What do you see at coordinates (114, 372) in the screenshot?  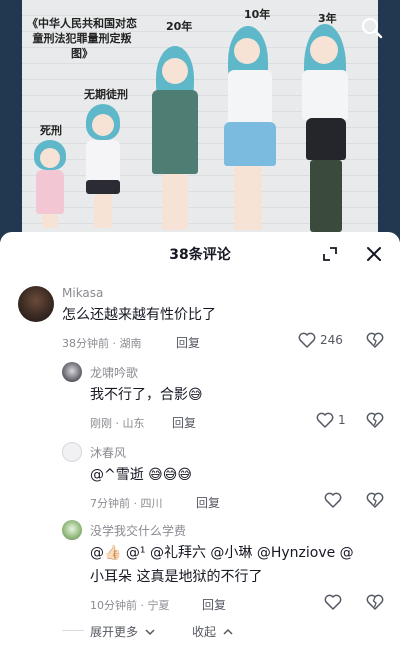 I see `username: 龙啸吟歌` at bounding box center [114, 372].